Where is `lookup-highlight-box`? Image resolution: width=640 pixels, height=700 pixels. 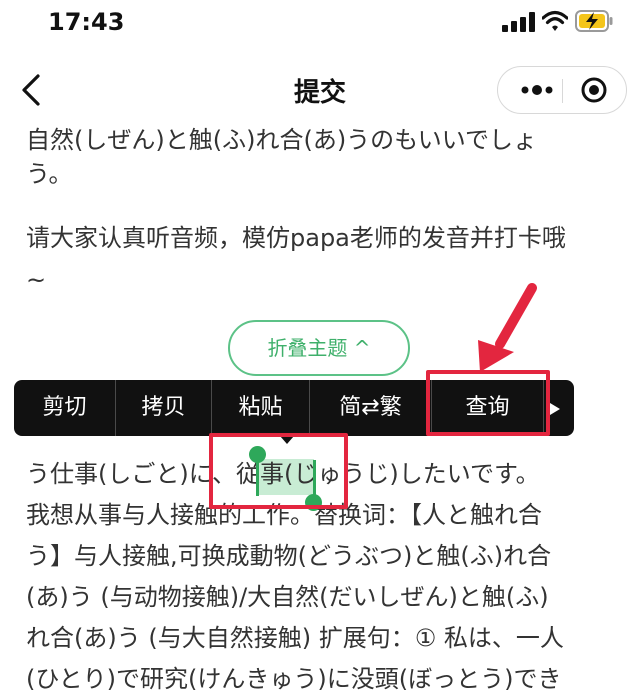
lookup-highlight-box is located at coordinates (488, 403).